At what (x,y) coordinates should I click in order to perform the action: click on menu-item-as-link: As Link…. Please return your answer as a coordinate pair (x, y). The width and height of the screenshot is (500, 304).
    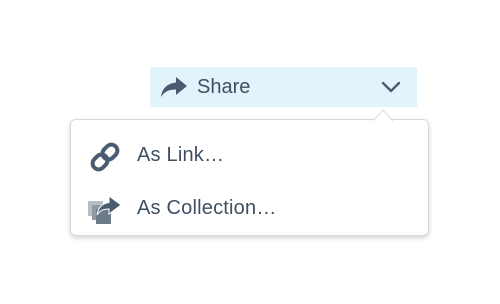
    Looking at the image, I should click on (249, 156).